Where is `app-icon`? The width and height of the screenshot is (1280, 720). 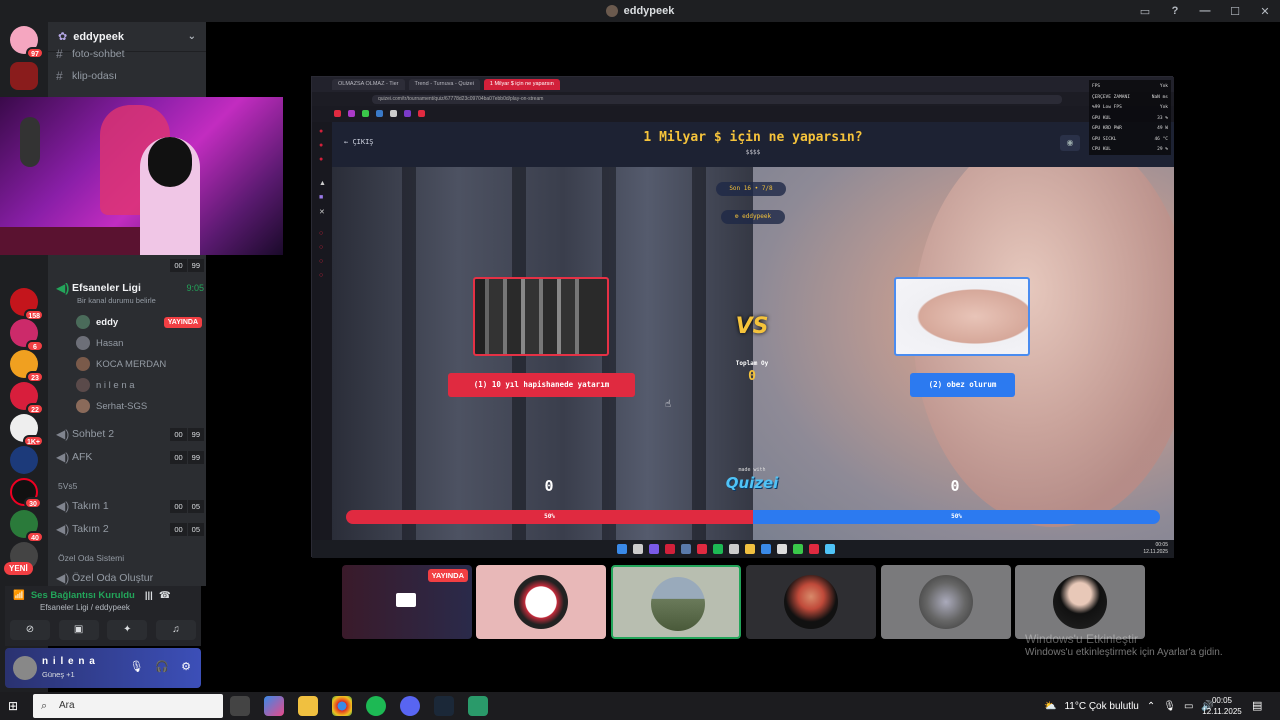
app-icon is located at coordinates (478, 706).